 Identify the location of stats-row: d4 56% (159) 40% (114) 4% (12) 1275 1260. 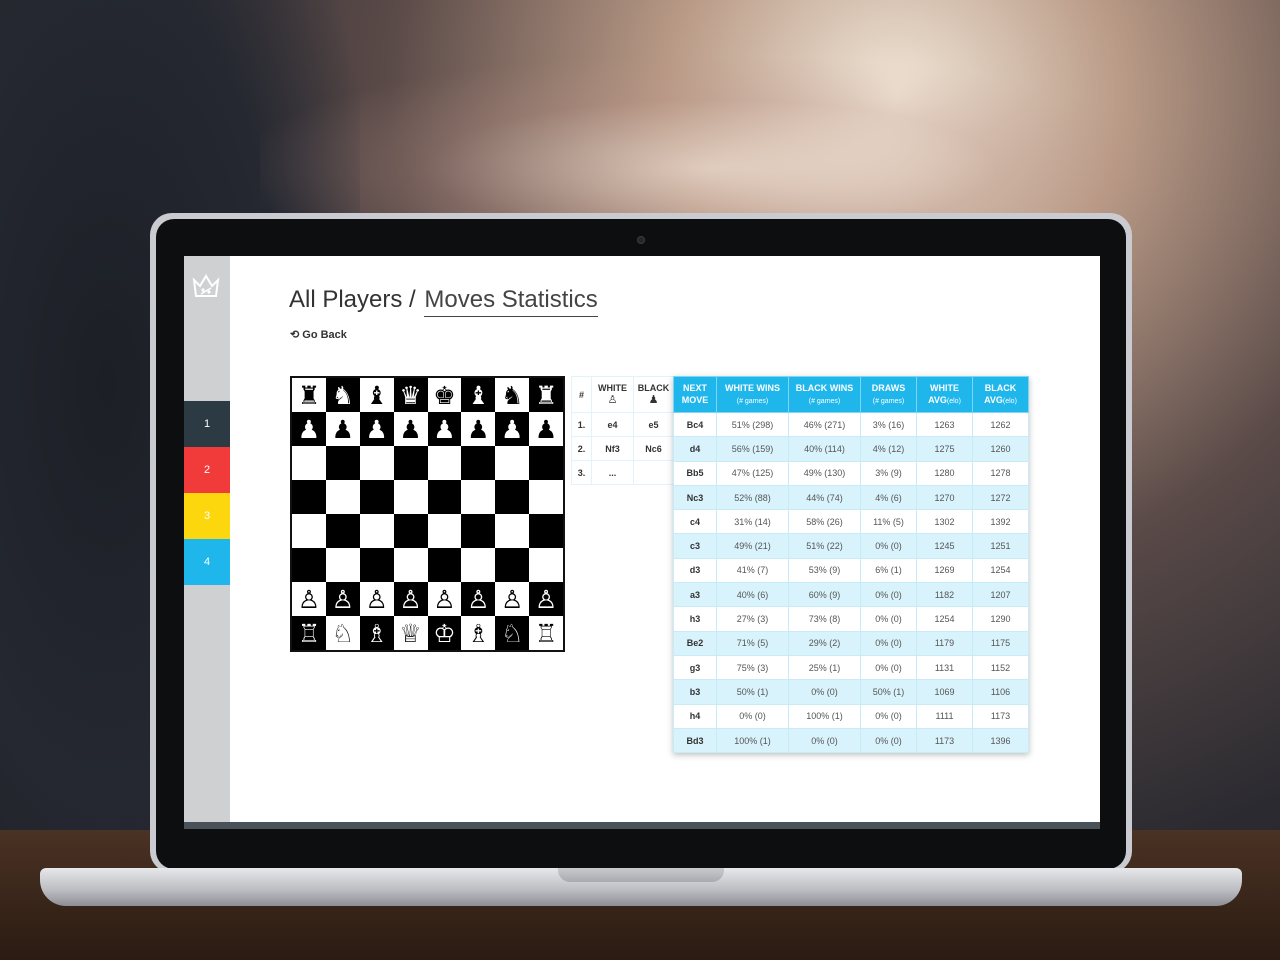
(851, 449).